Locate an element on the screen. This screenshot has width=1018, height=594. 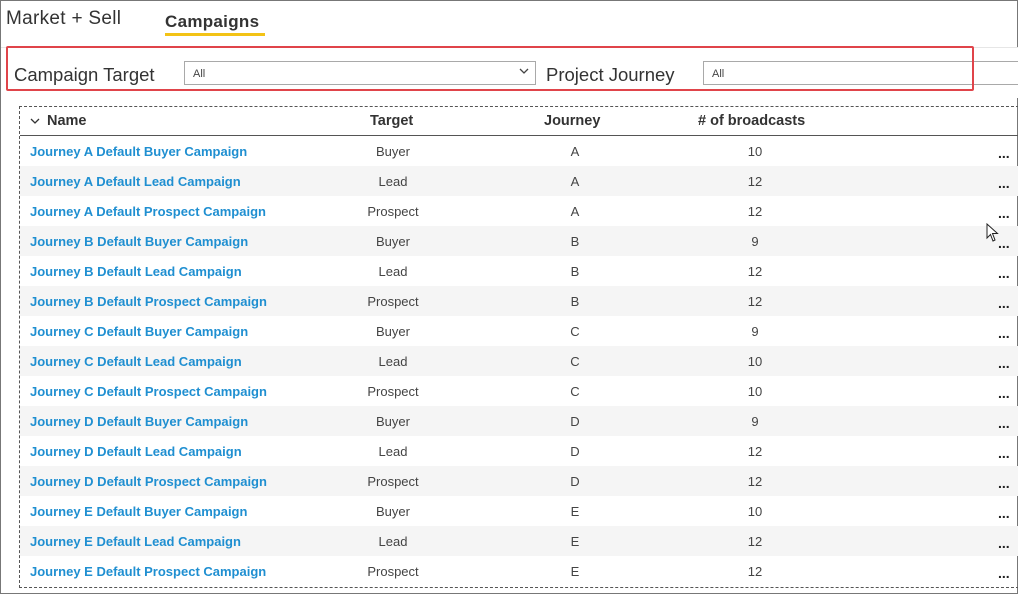
campaign-name-link: Journey E Default Buyer Campaign is located at coordinates (138, 511).